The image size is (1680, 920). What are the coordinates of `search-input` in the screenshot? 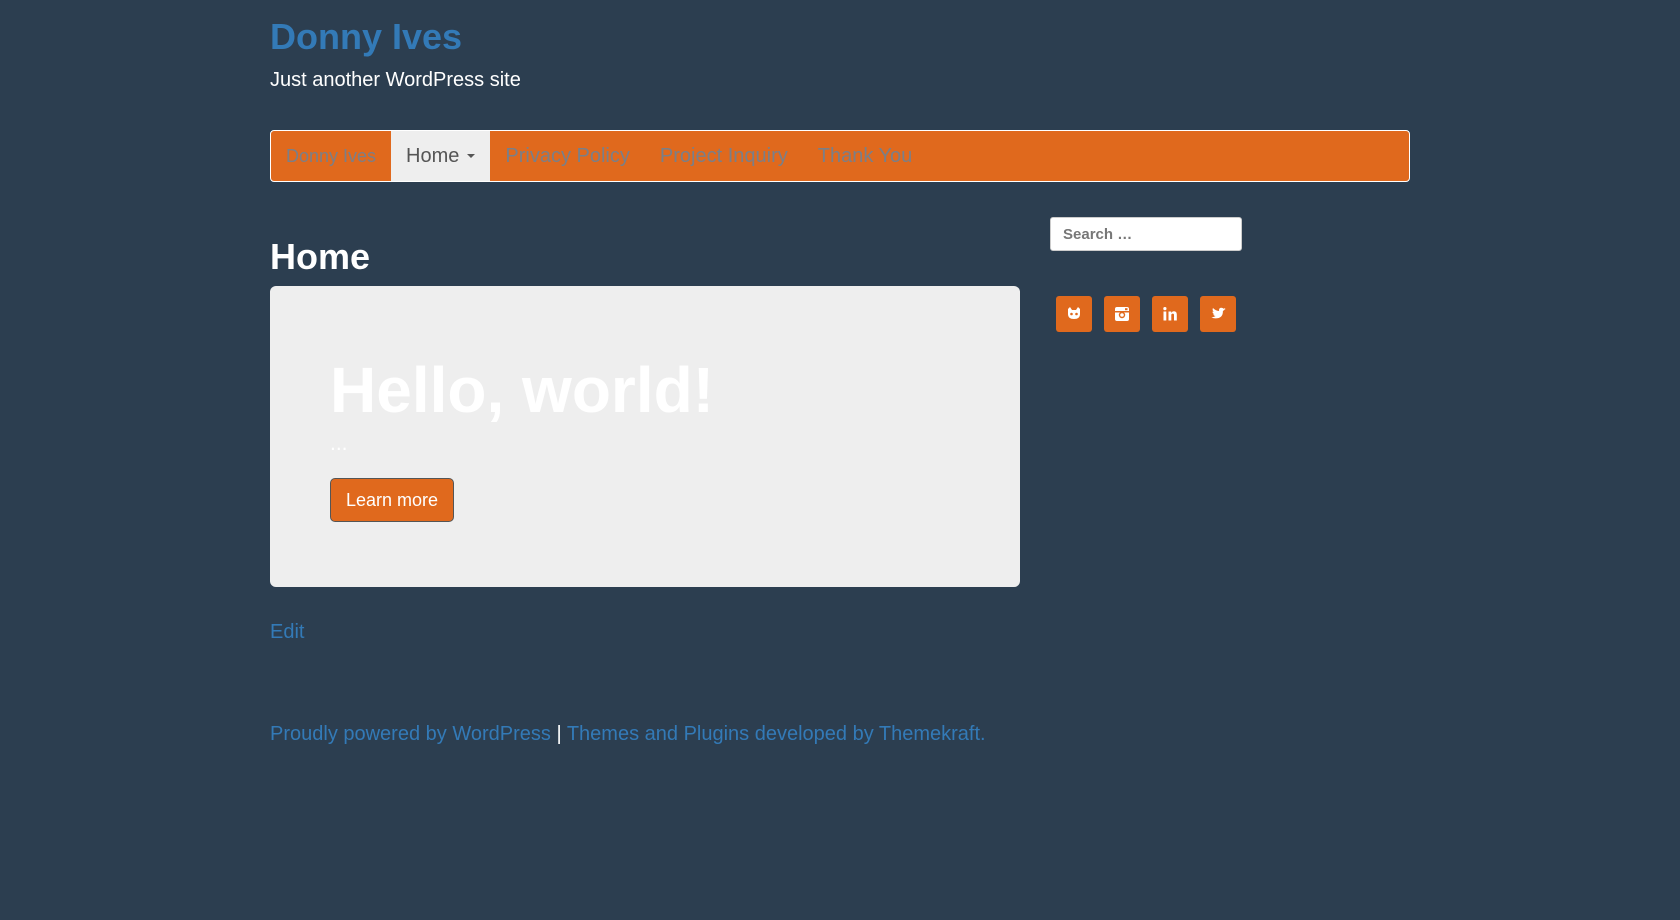 It's located at (1146, 234).